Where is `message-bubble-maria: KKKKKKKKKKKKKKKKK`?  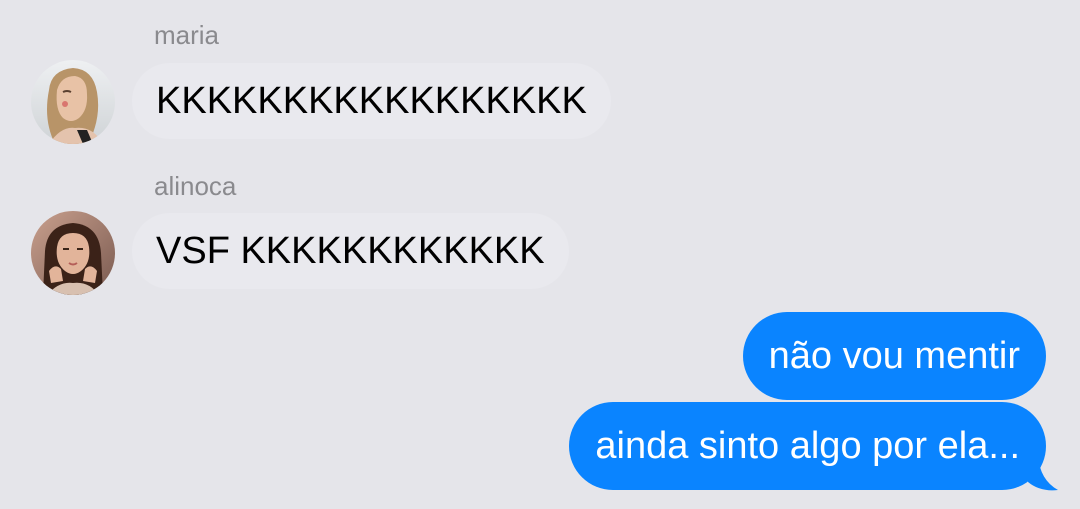
message-bubble-maria: KKKKKKKKKKKKKKKKK is located at coordinates (371, 101).